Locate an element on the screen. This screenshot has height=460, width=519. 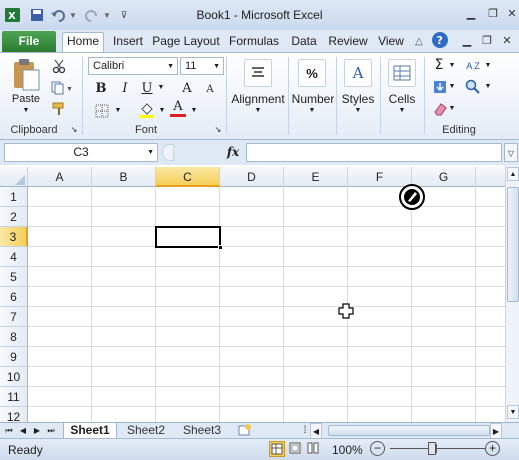
number-group-label: Number is located at coordinates (313, 99).